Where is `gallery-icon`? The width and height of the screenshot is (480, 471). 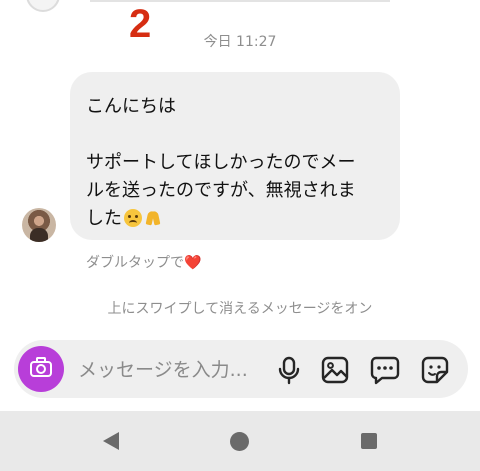
gallery-icon is located at coordinates (335, 370).